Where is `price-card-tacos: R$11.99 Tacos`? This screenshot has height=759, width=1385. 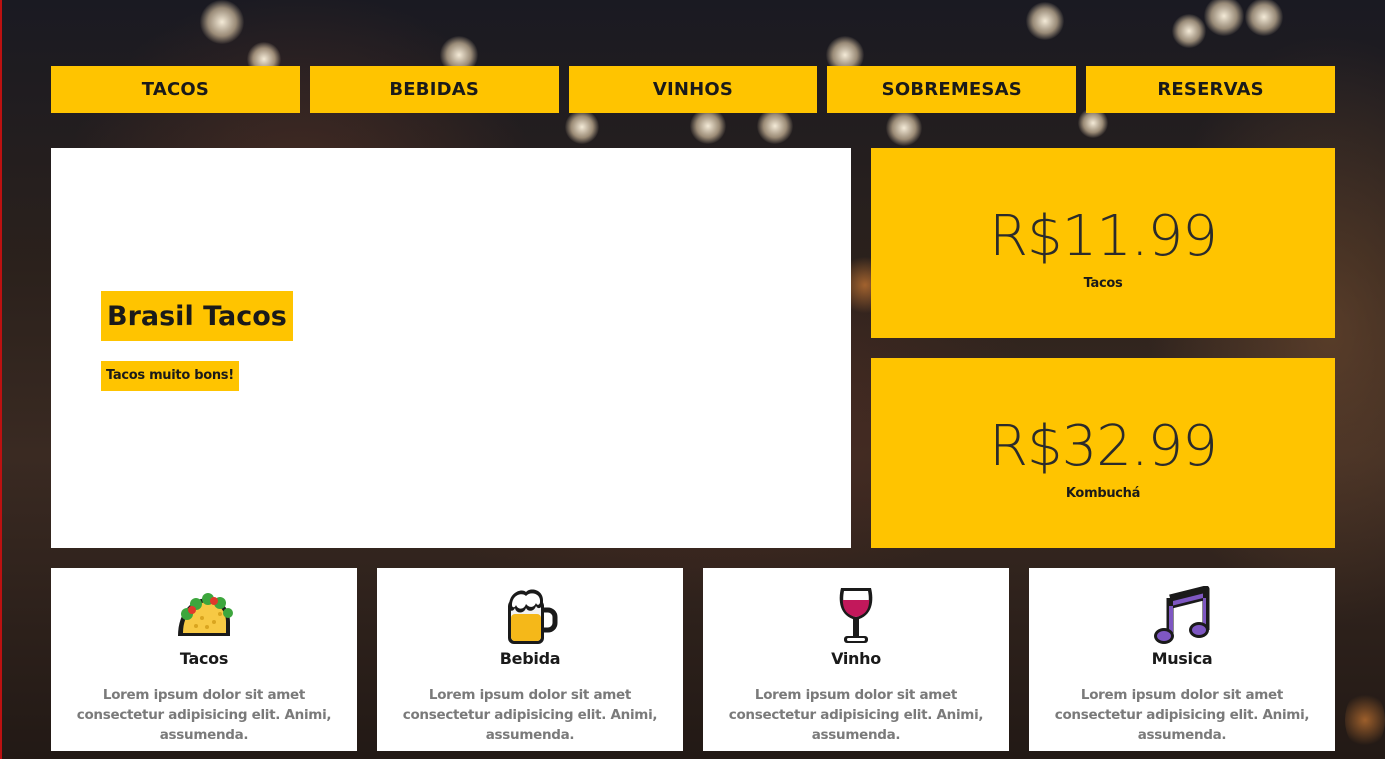 price-card-tacos: R$11.99 Tacos is located at coordinates (1103, 243).